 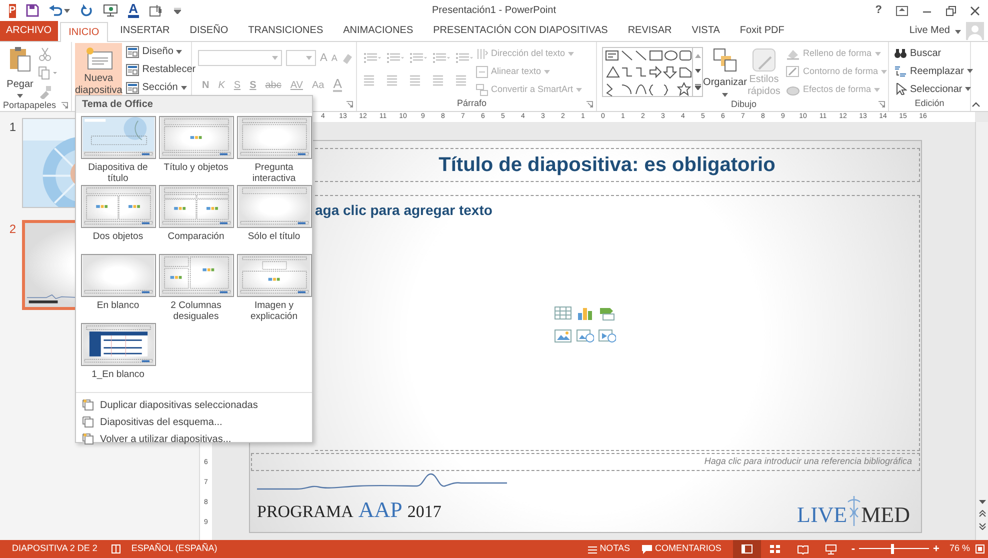 I want to click on layout-option: 2 Columnas desiguales, so click(x=196, y=288).